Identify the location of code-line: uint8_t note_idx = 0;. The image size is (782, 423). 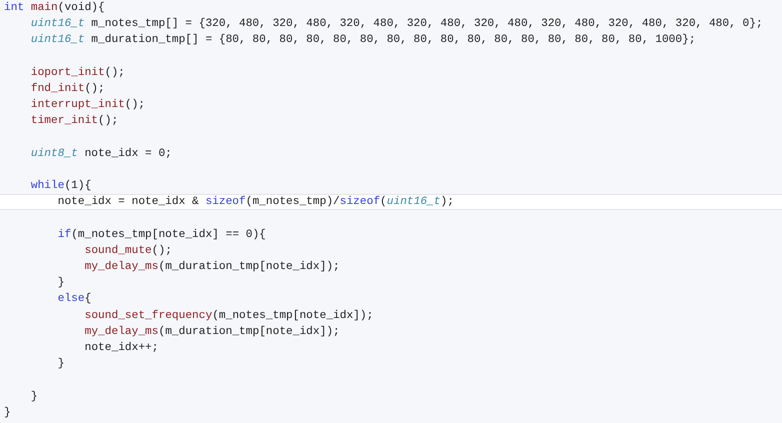
(101, 154).